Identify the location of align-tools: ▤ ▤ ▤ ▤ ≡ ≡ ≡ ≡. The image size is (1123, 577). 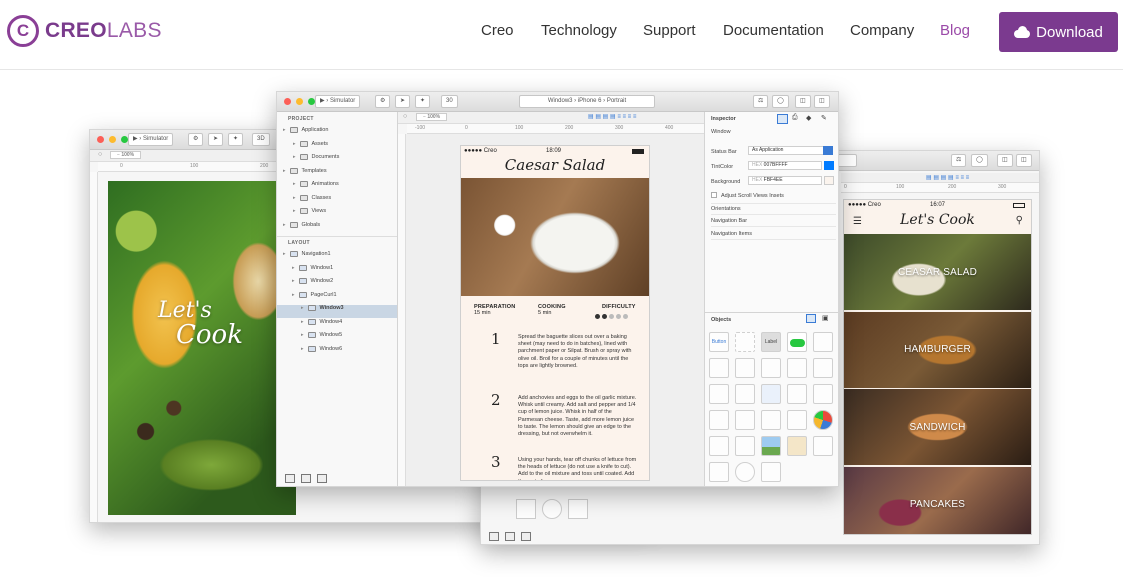
(612, 116).